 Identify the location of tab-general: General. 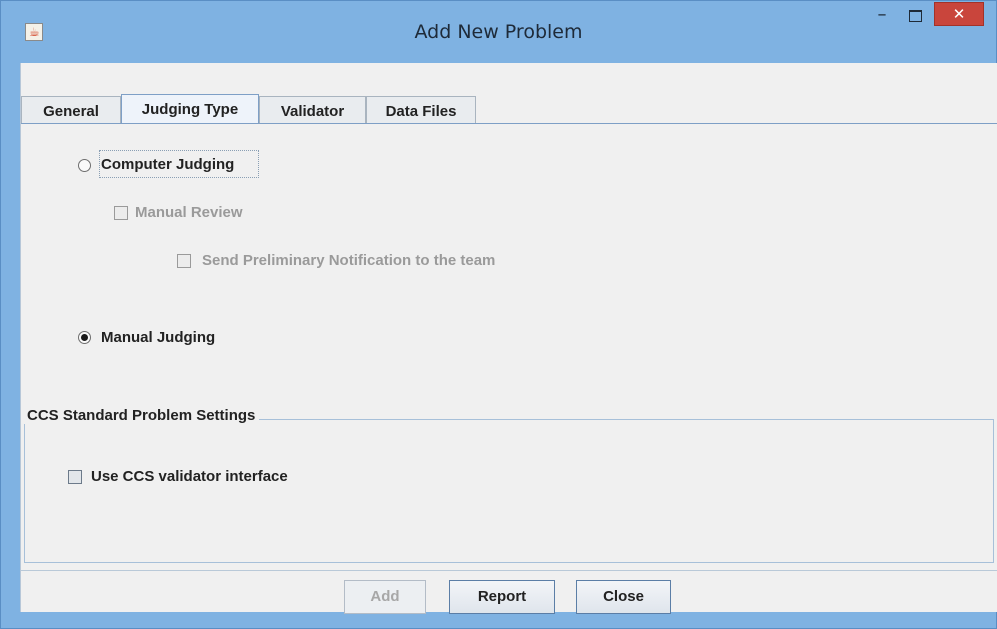
(71, 110).